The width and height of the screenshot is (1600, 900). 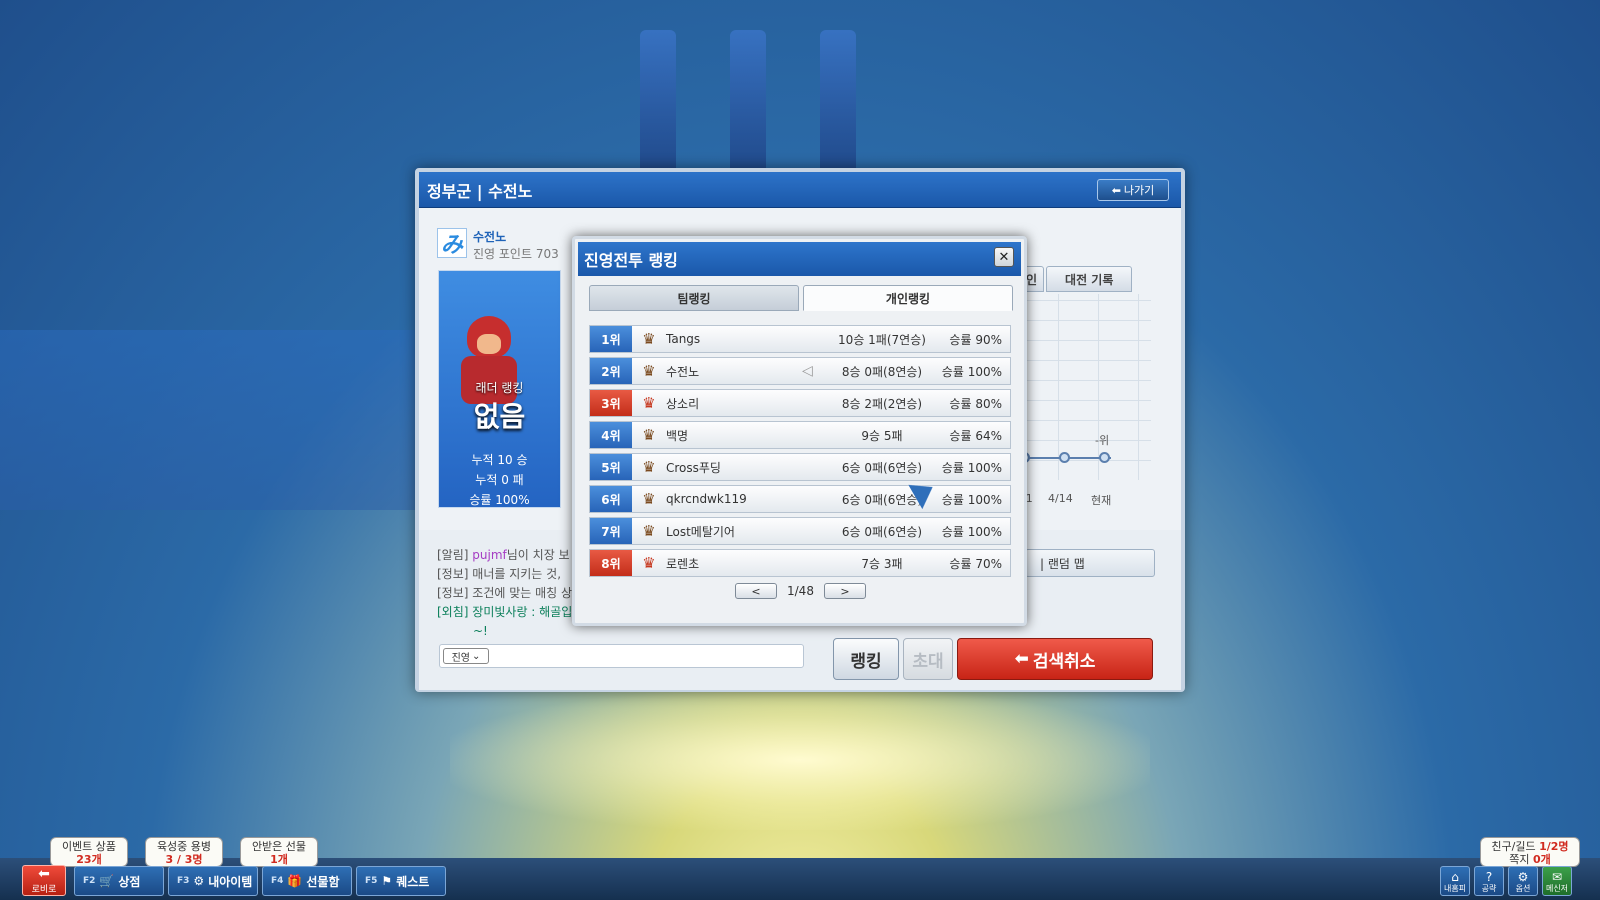 I want to click on page-indicator: 1/48, so click(x=800, y=591).